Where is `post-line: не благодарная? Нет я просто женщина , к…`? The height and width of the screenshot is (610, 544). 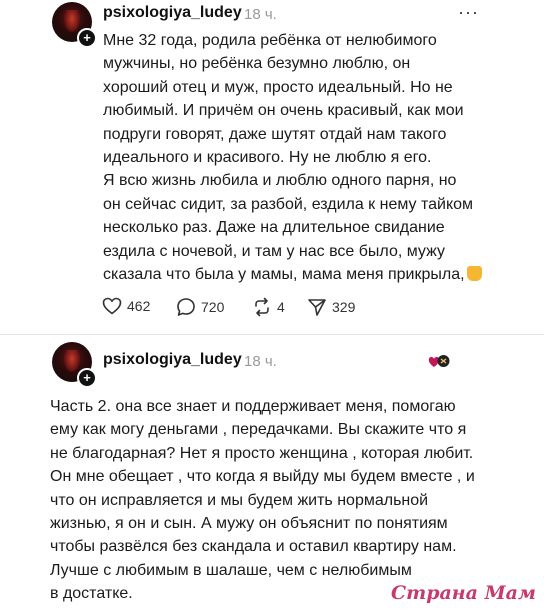
post-line: не благодарная? Нет я просто женщина , к… is located at coordinates (262, 453).